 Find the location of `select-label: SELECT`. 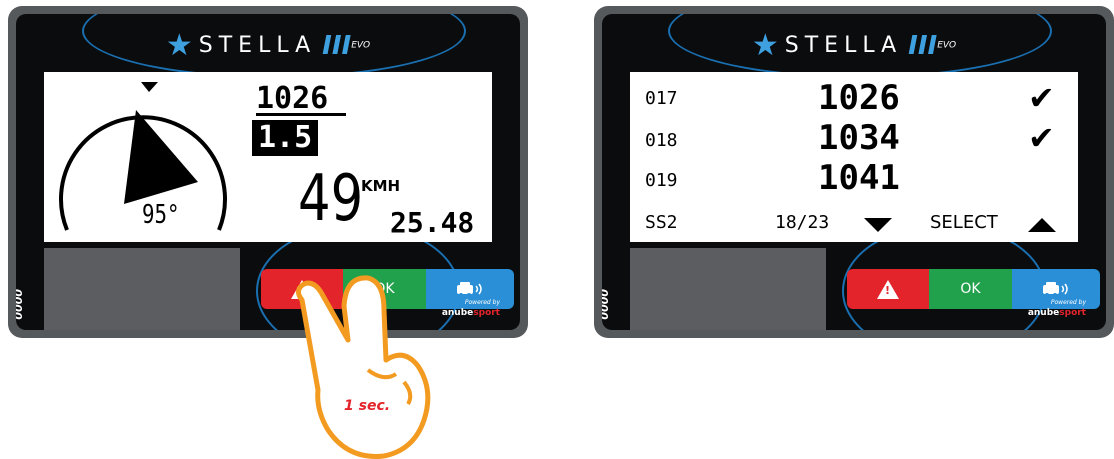

select-label: SELECT is located at coordinates (964, 222).